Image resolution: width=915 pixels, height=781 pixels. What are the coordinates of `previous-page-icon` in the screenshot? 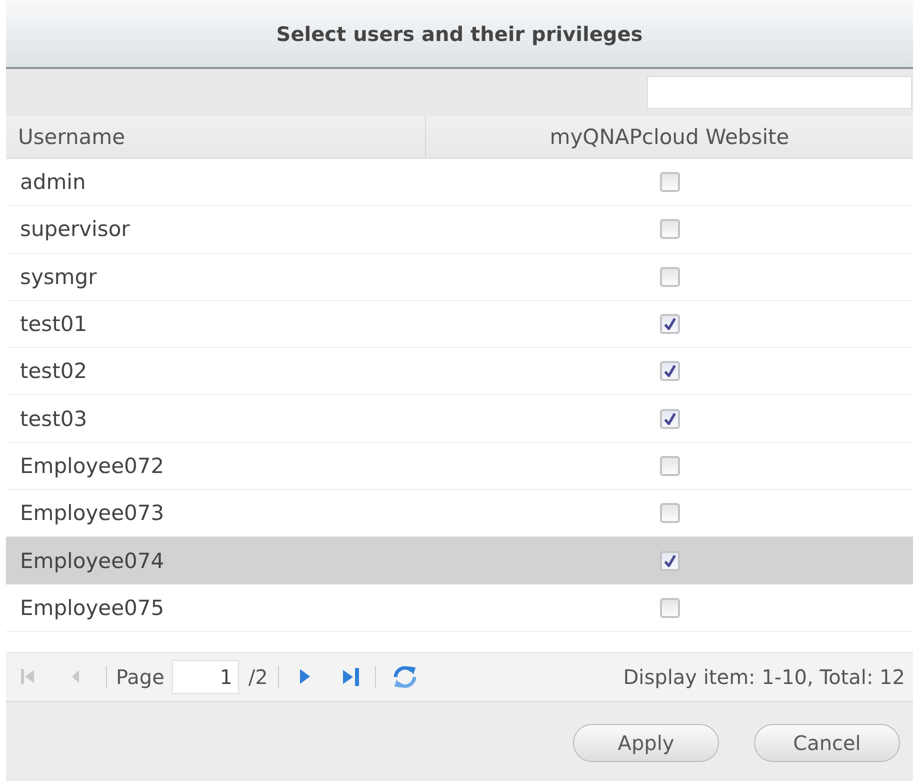 It's located at (75, 677).